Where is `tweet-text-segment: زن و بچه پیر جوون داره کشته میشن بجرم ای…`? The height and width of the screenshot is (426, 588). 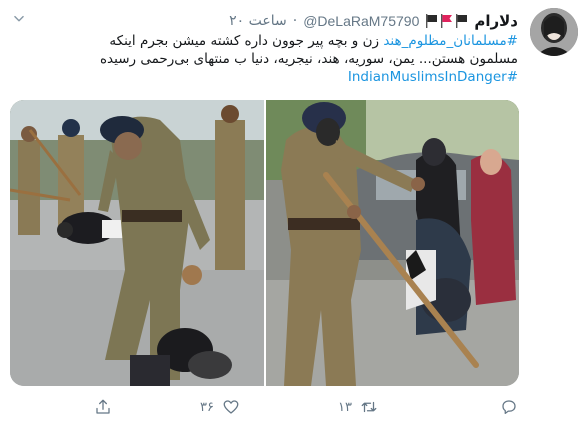 tweet-text-segment: زن و بچه پیر جوون داره کشته میشن بجرم ای… is located at coordinates (246, 41).